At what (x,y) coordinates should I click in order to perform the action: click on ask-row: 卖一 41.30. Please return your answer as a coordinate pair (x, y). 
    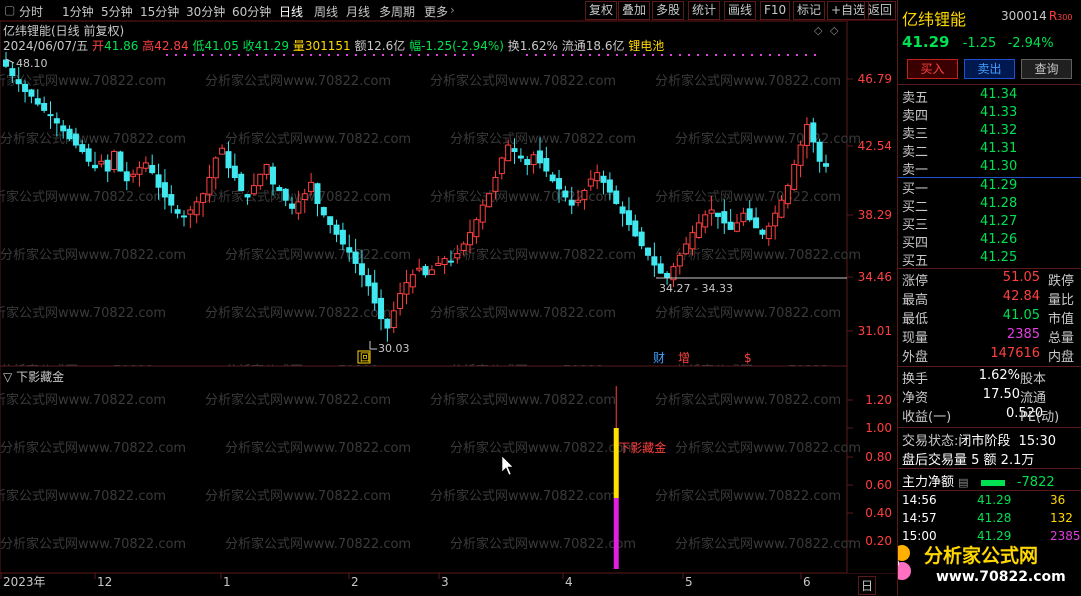
    Looking at the image, I should click on (959, 168).